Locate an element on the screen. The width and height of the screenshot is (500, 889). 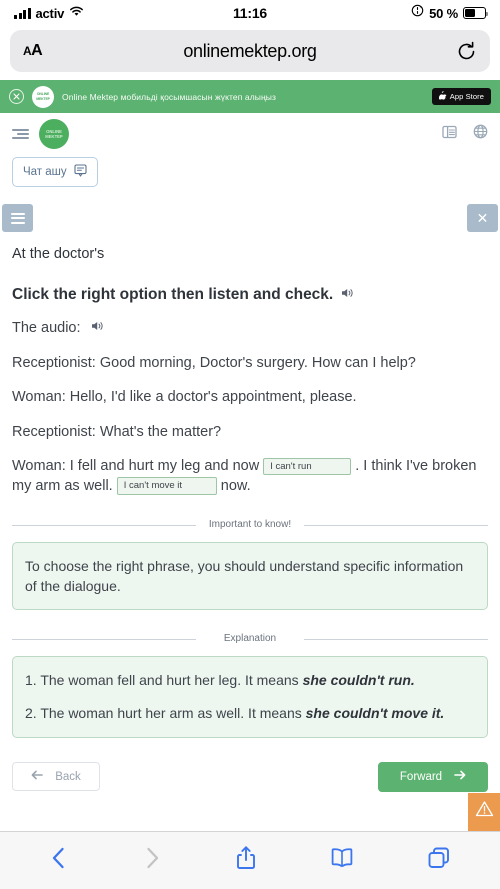
open-chat-button: Чат ашу is located at coordinates (55, 172).